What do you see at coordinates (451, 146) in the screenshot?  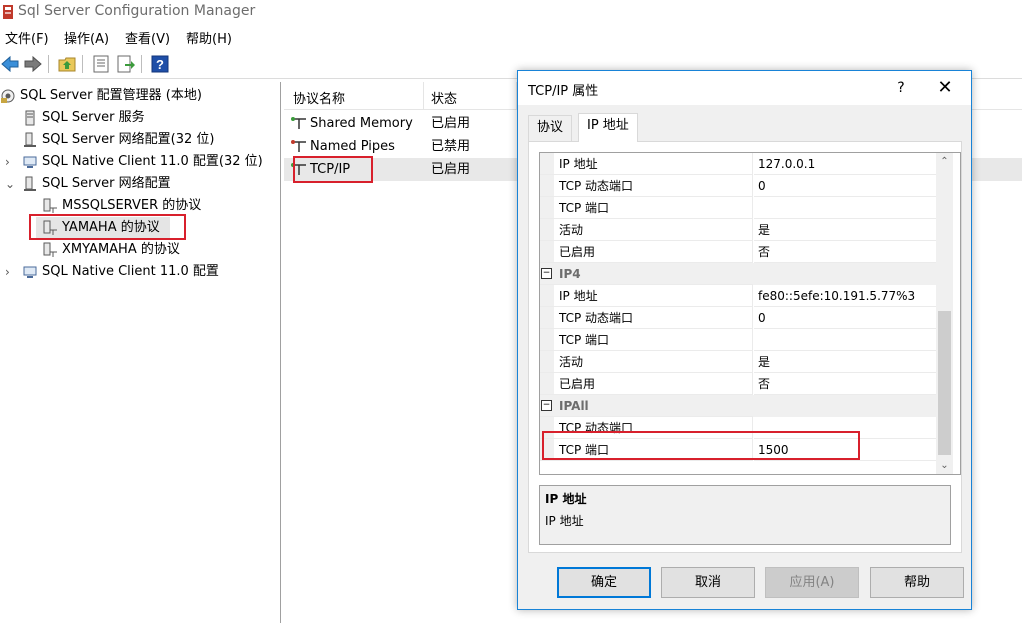 I see `protocol-status: 已禁用` at bounding box center [451, 146].